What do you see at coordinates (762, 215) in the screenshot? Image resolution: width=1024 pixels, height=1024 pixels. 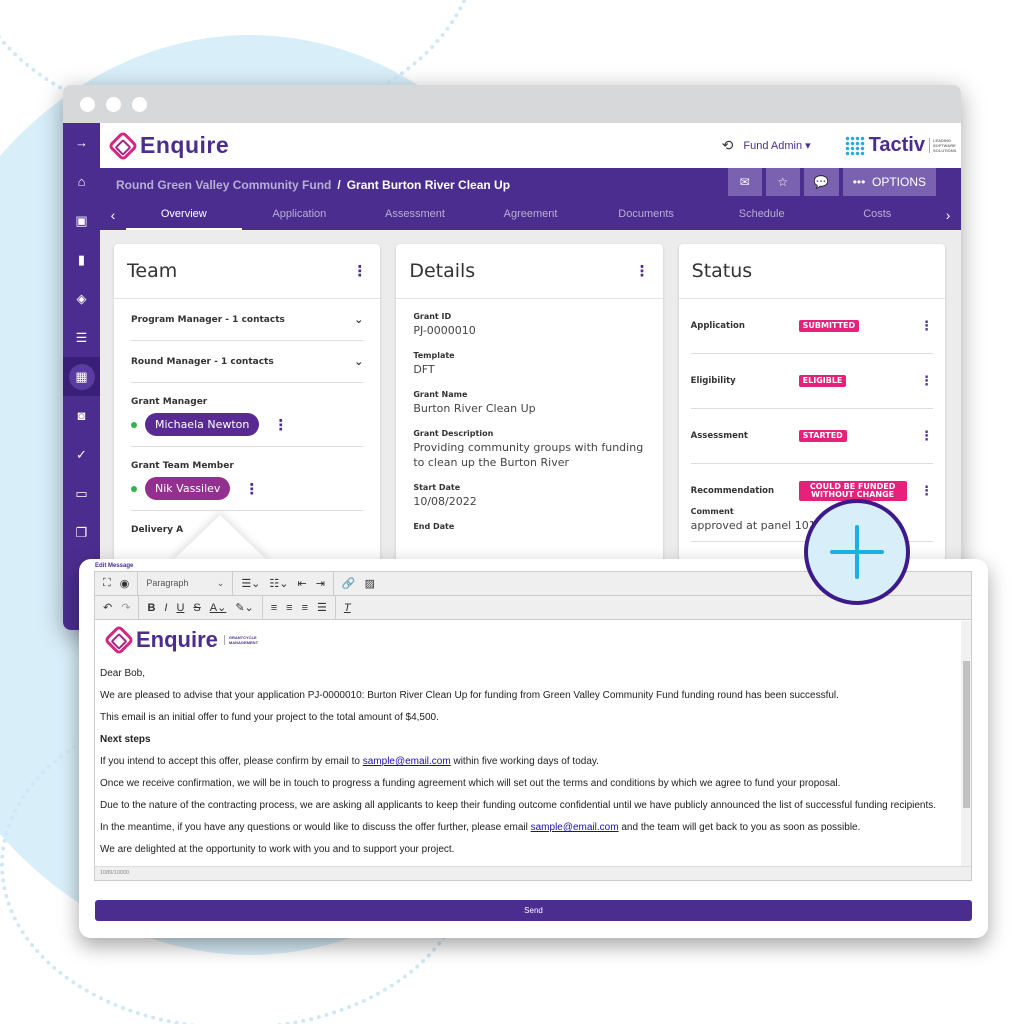 I see `tab-schedule: Schedule` at bounding box center [762, 215].